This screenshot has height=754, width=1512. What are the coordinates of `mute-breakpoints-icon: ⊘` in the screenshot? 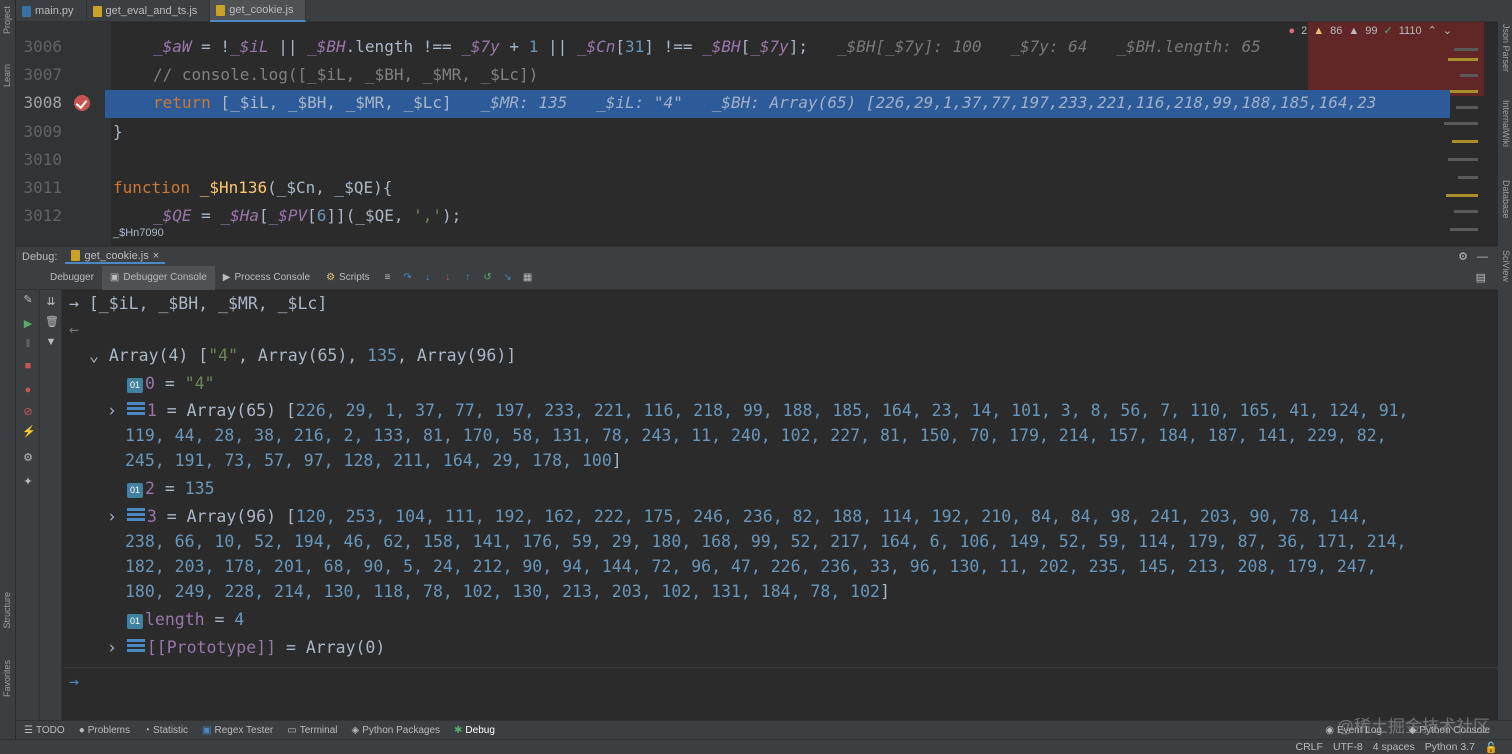 It's located at (28, 412).